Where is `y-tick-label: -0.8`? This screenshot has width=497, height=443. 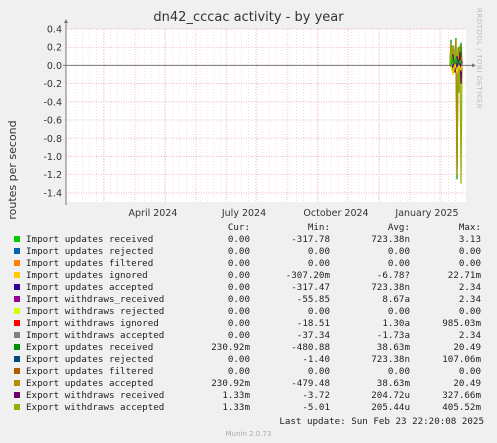 y-tick-label: -0.8 is located at coordinates (52, 139).